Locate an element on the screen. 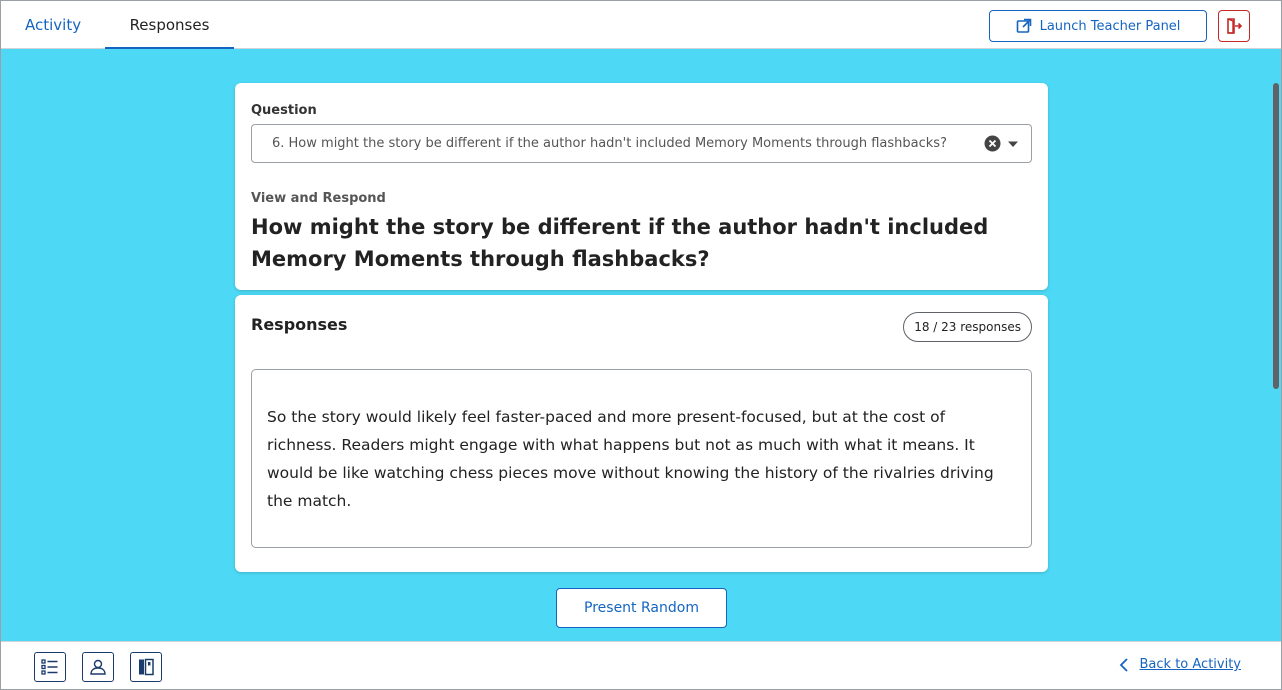 The width and height of the screenshot is (1282, 690). question-label: Question is located at coordinates (284, 110).